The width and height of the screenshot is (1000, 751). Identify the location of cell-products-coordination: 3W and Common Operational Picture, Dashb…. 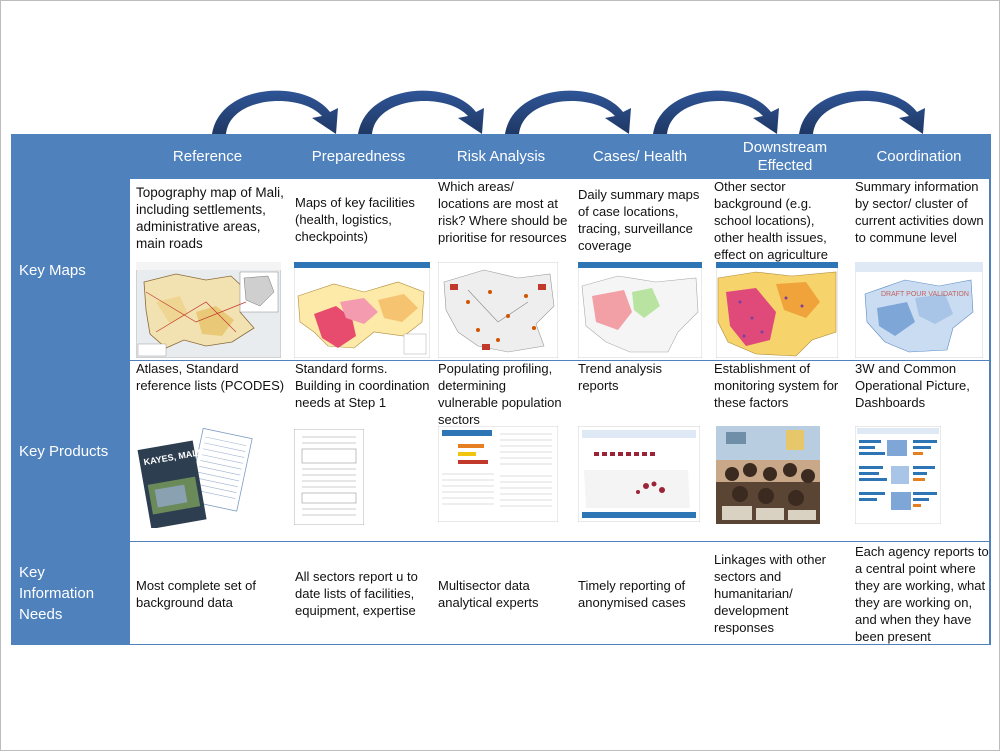
(912, 385).